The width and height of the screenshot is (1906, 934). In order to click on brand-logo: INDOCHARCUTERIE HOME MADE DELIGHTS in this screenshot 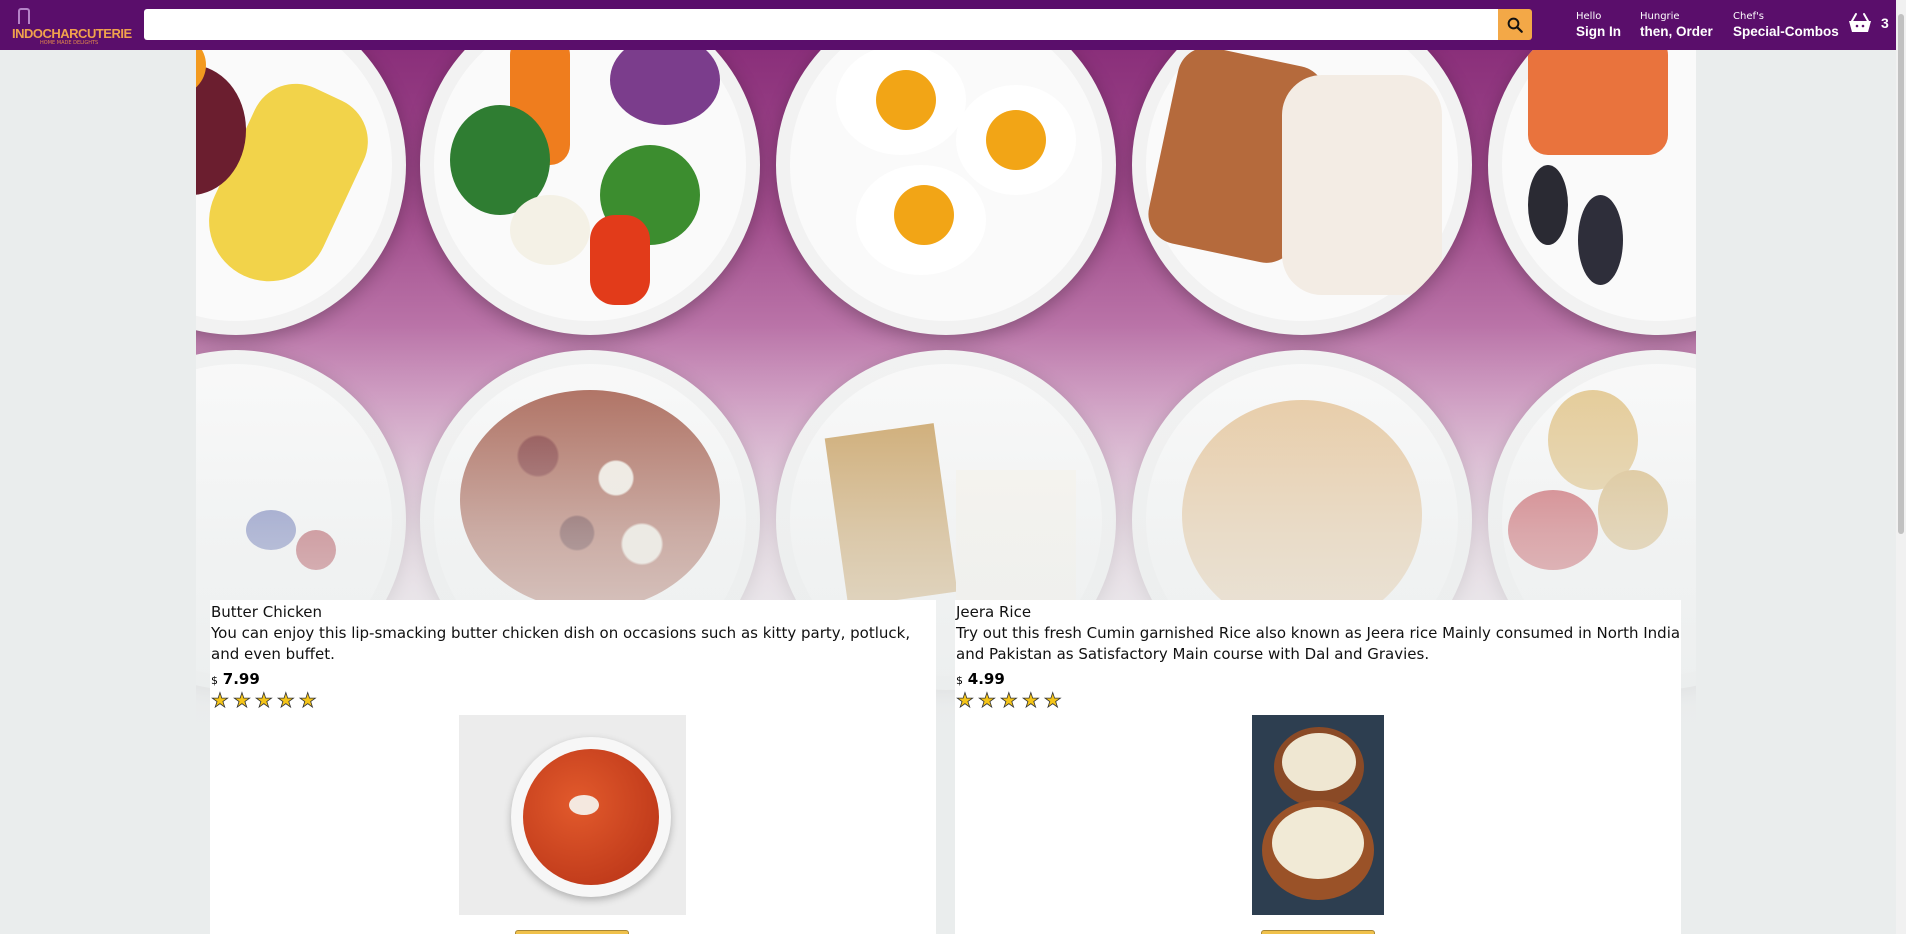, I will do `click(66, 25)`.